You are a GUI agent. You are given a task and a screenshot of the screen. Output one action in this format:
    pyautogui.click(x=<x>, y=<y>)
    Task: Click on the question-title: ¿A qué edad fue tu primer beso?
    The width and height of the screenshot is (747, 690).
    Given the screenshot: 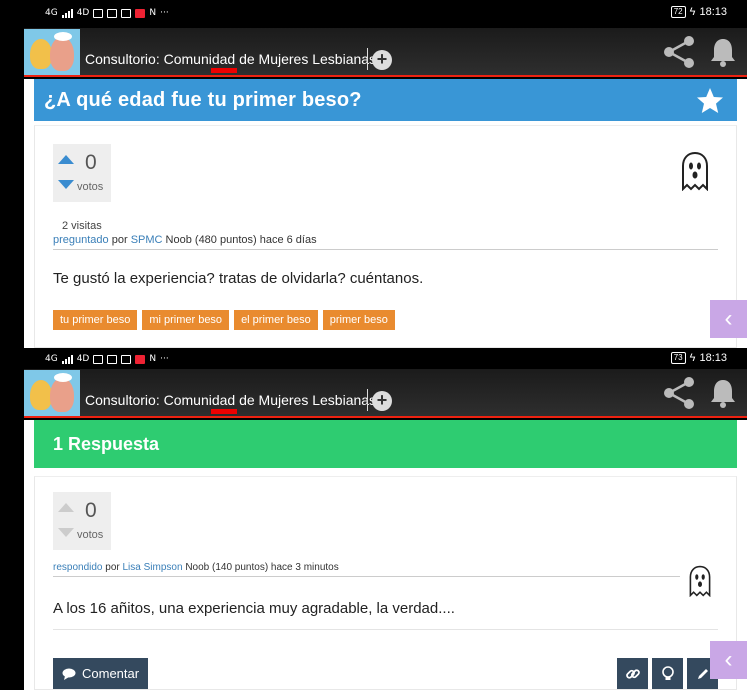 What is the action you would take?
    pyautogui.click(x=203, y=100)
    